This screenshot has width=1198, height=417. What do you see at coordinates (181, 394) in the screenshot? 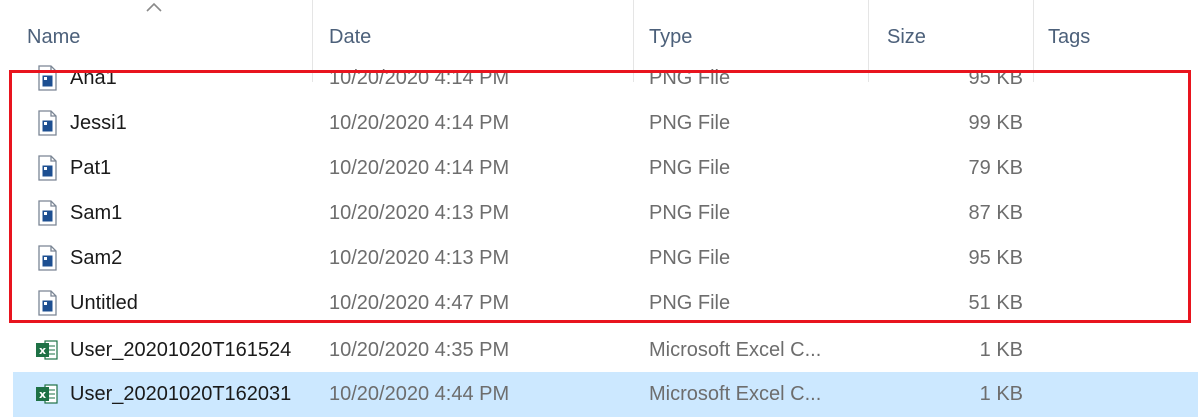
I see `file-name: User_20201020T162031` at bounding box center [181, 394].